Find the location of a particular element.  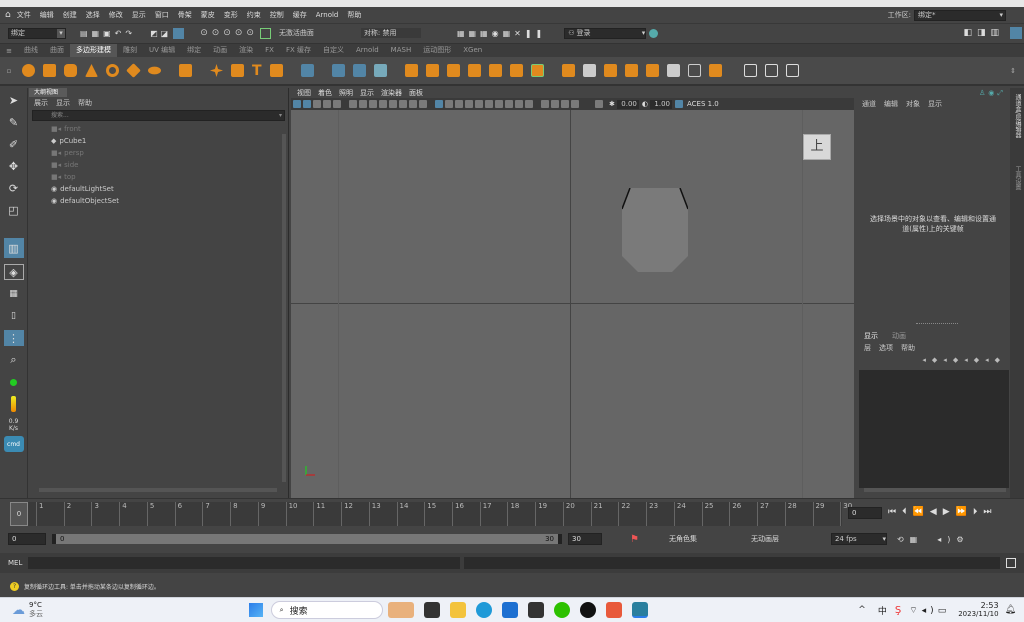

playback-controls: ⏮⏴⏪◀▶⏩⏵⏭ is located at coordinates (942, 512).